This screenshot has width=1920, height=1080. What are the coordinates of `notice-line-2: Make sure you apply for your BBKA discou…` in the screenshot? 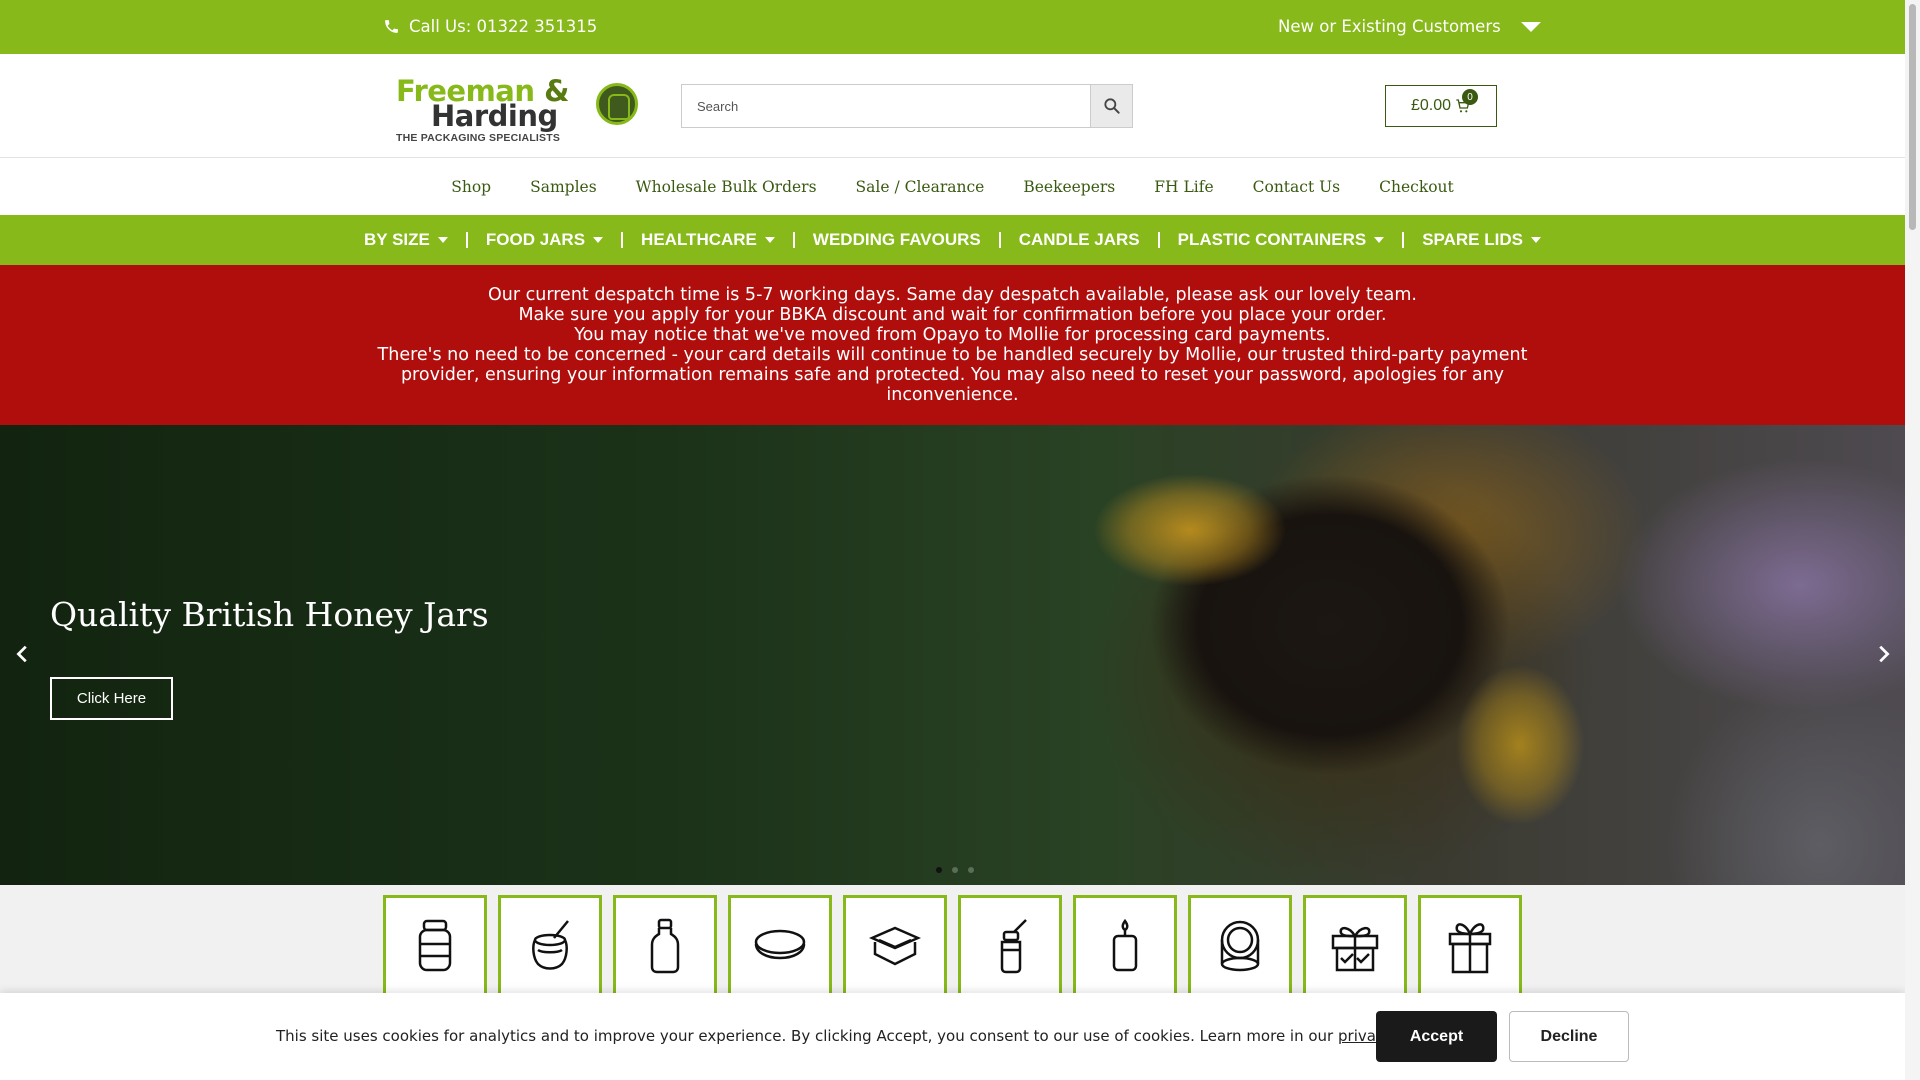 It's located at (952, 315).